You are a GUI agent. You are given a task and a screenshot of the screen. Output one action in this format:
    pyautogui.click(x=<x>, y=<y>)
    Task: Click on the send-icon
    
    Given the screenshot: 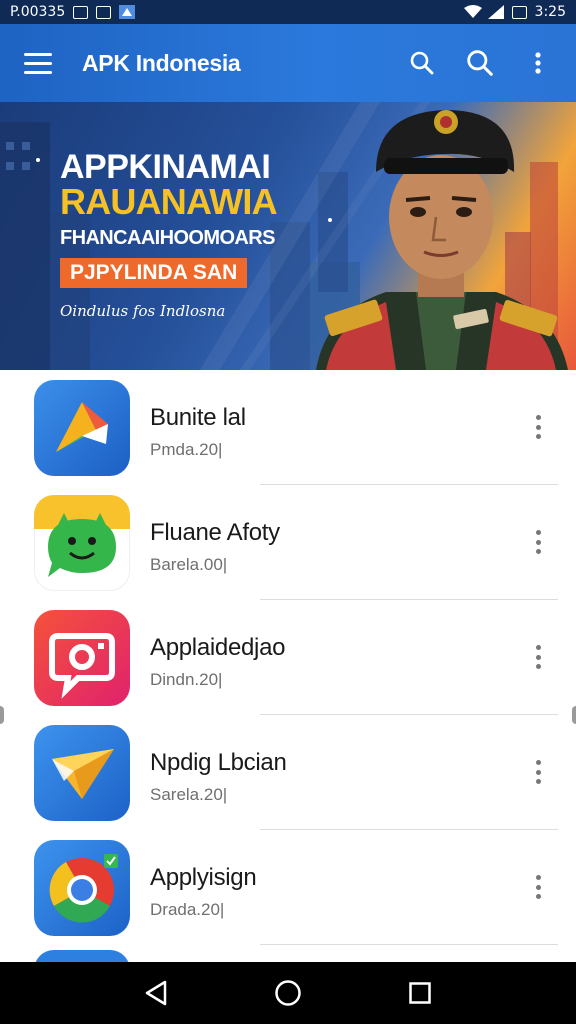 What is the action you would take?
    pyautogui.click(x=82, y=773)
    